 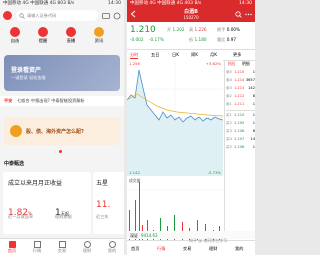 What do you see at coordinates (106, 16) in the screenshot?
I see `message-icon` at bounding box center [106, 16].